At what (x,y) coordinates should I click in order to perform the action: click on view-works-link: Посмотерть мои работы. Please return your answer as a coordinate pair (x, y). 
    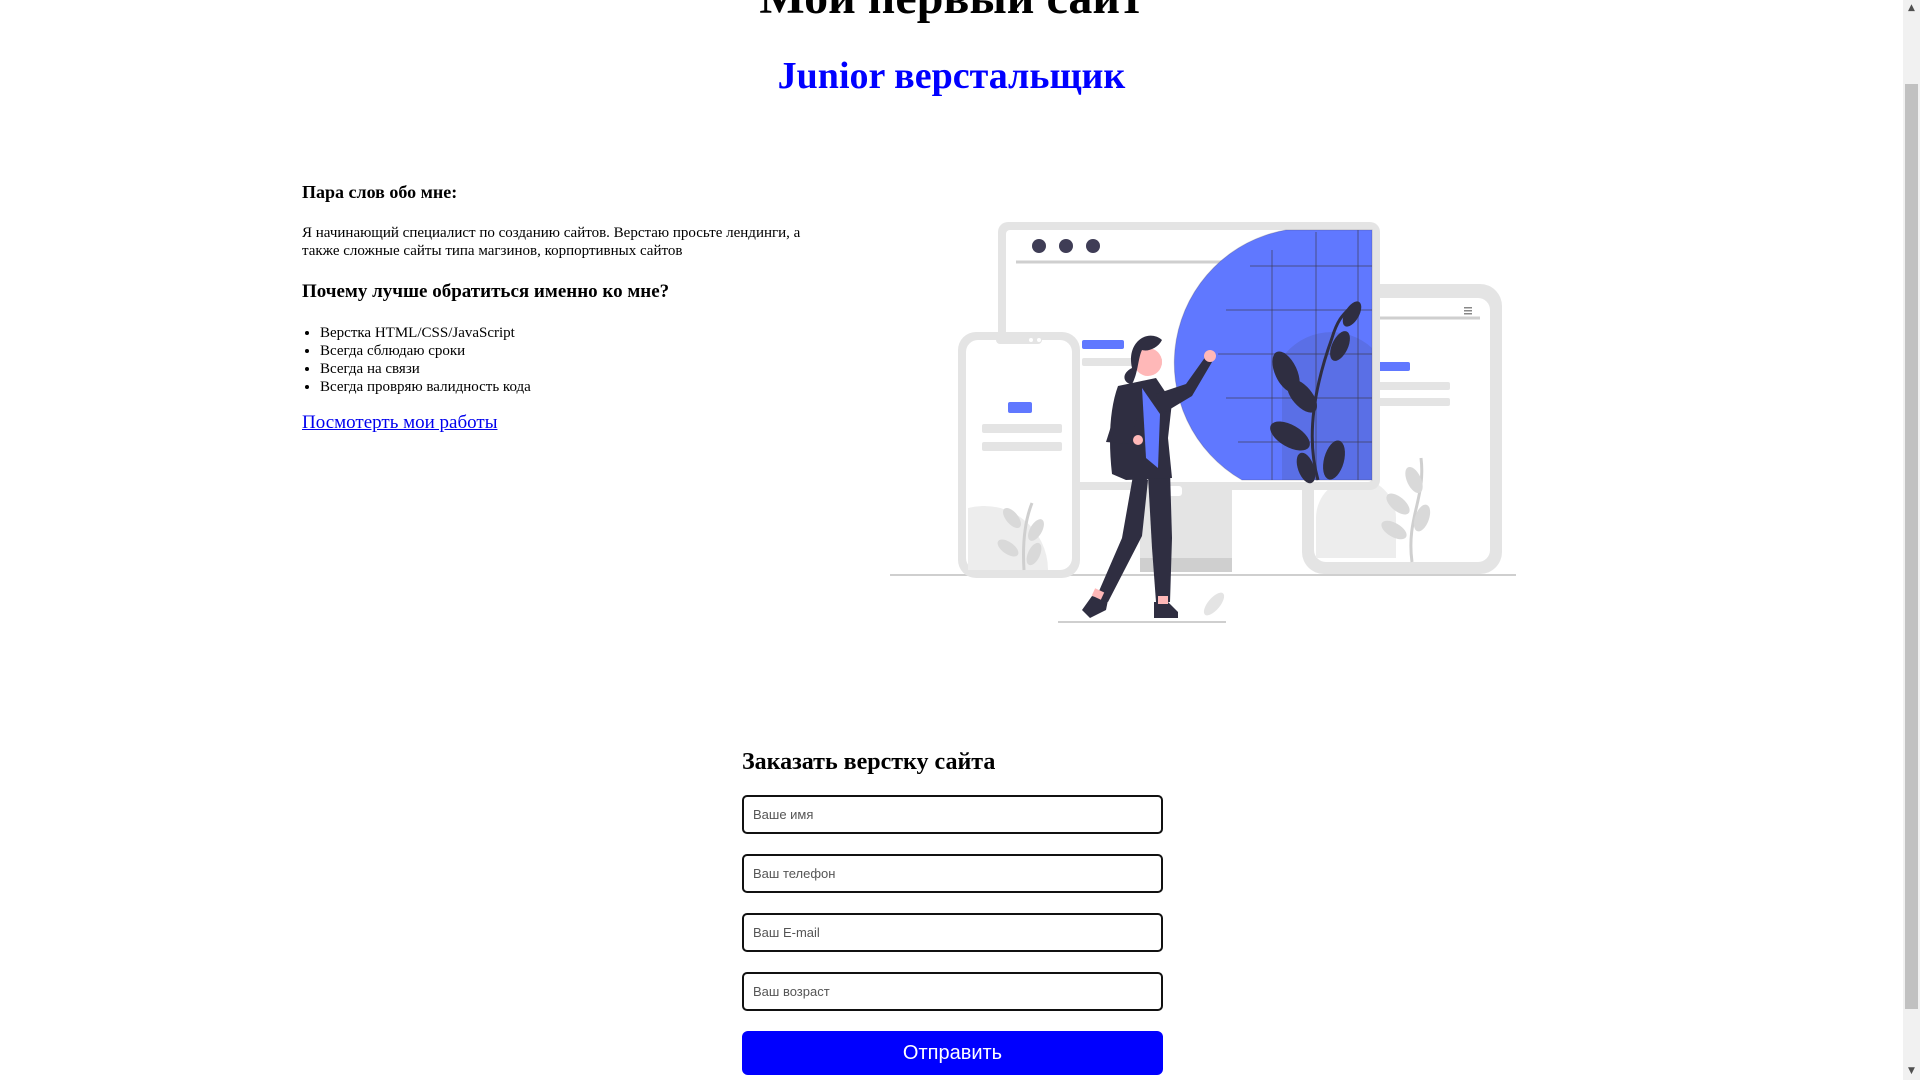
    Looking at the image, I should click on (399, 423).